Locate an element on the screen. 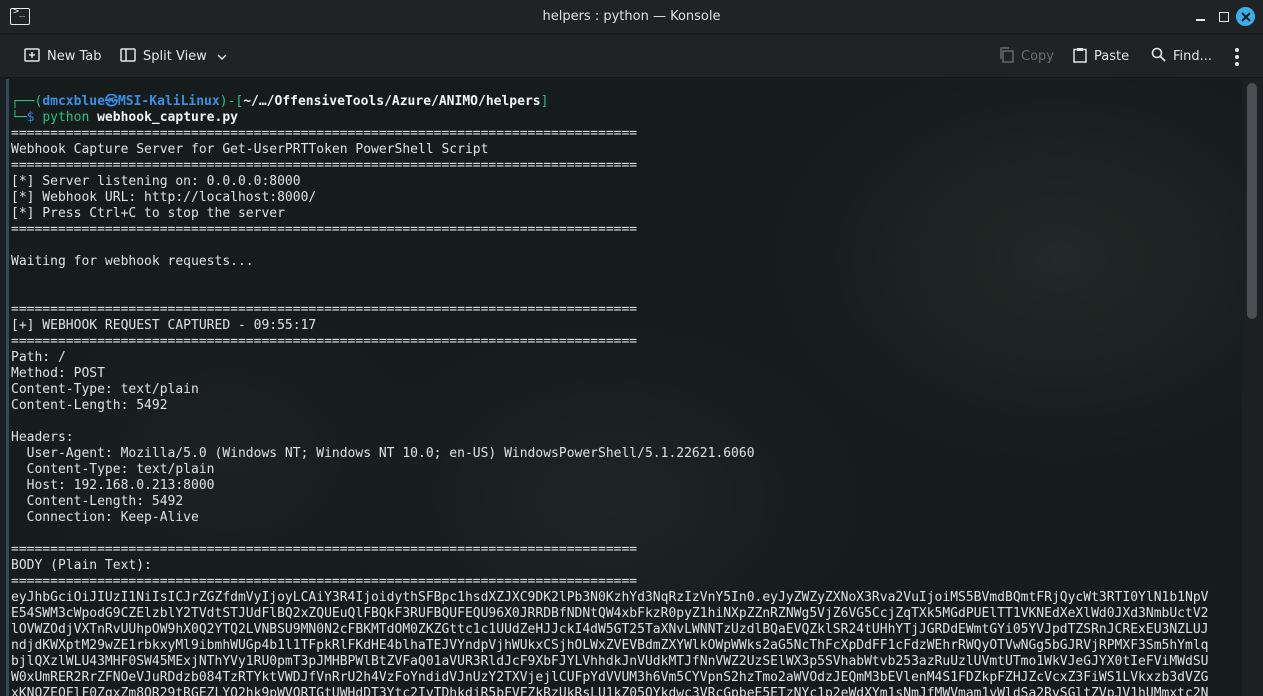 Image resolution: width=1263 pixels, height=696 pixels. window-title: helpers : python — Konsole is located at coordinates (631, 16).